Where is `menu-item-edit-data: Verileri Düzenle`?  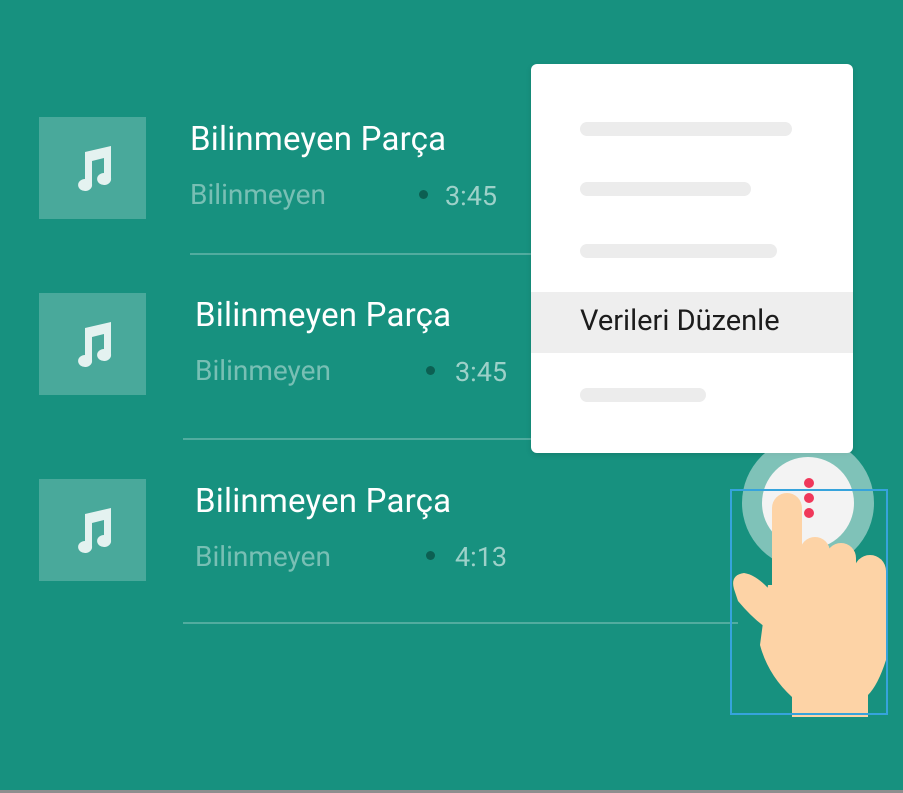 menu-item-edit-data: Verileri Düzenle is located at coordinates (692, 322).